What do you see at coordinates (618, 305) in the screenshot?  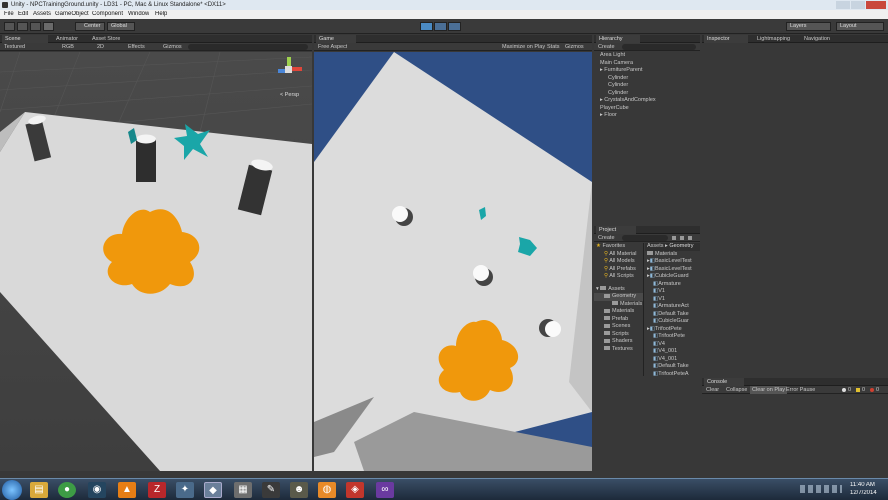 I see `asset-folder-item: Materials` at bounding box center [618, 305].